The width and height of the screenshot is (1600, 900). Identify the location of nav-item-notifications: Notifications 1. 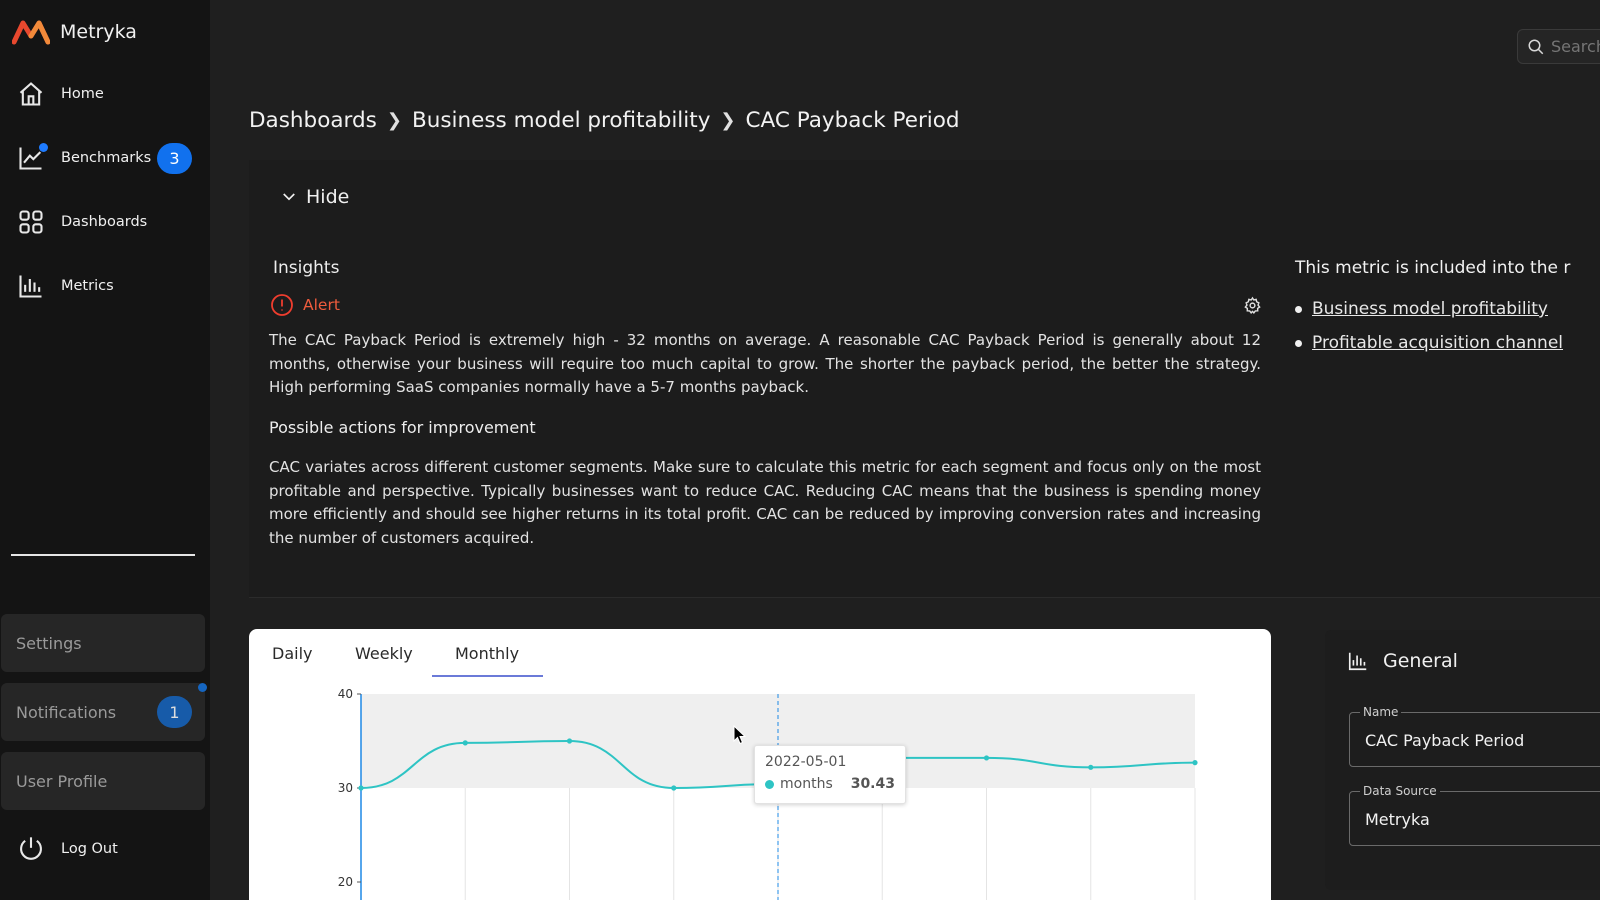
(104, 712).